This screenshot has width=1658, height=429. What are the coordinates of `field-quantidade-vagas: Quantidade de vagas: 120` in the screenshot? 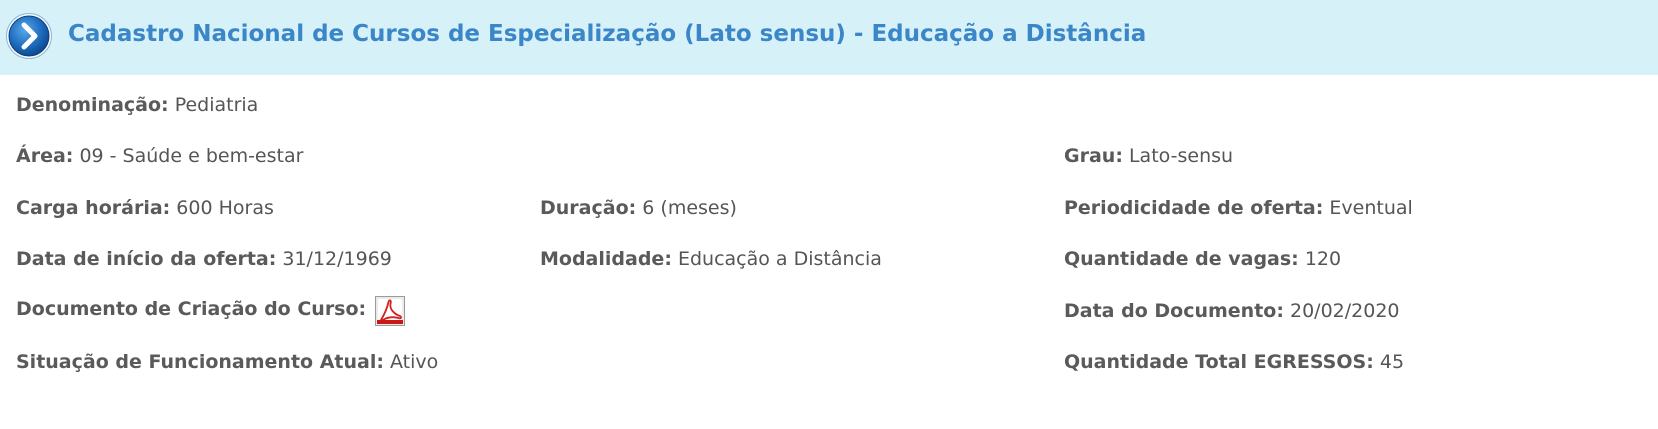 It's located at (1202, 259).